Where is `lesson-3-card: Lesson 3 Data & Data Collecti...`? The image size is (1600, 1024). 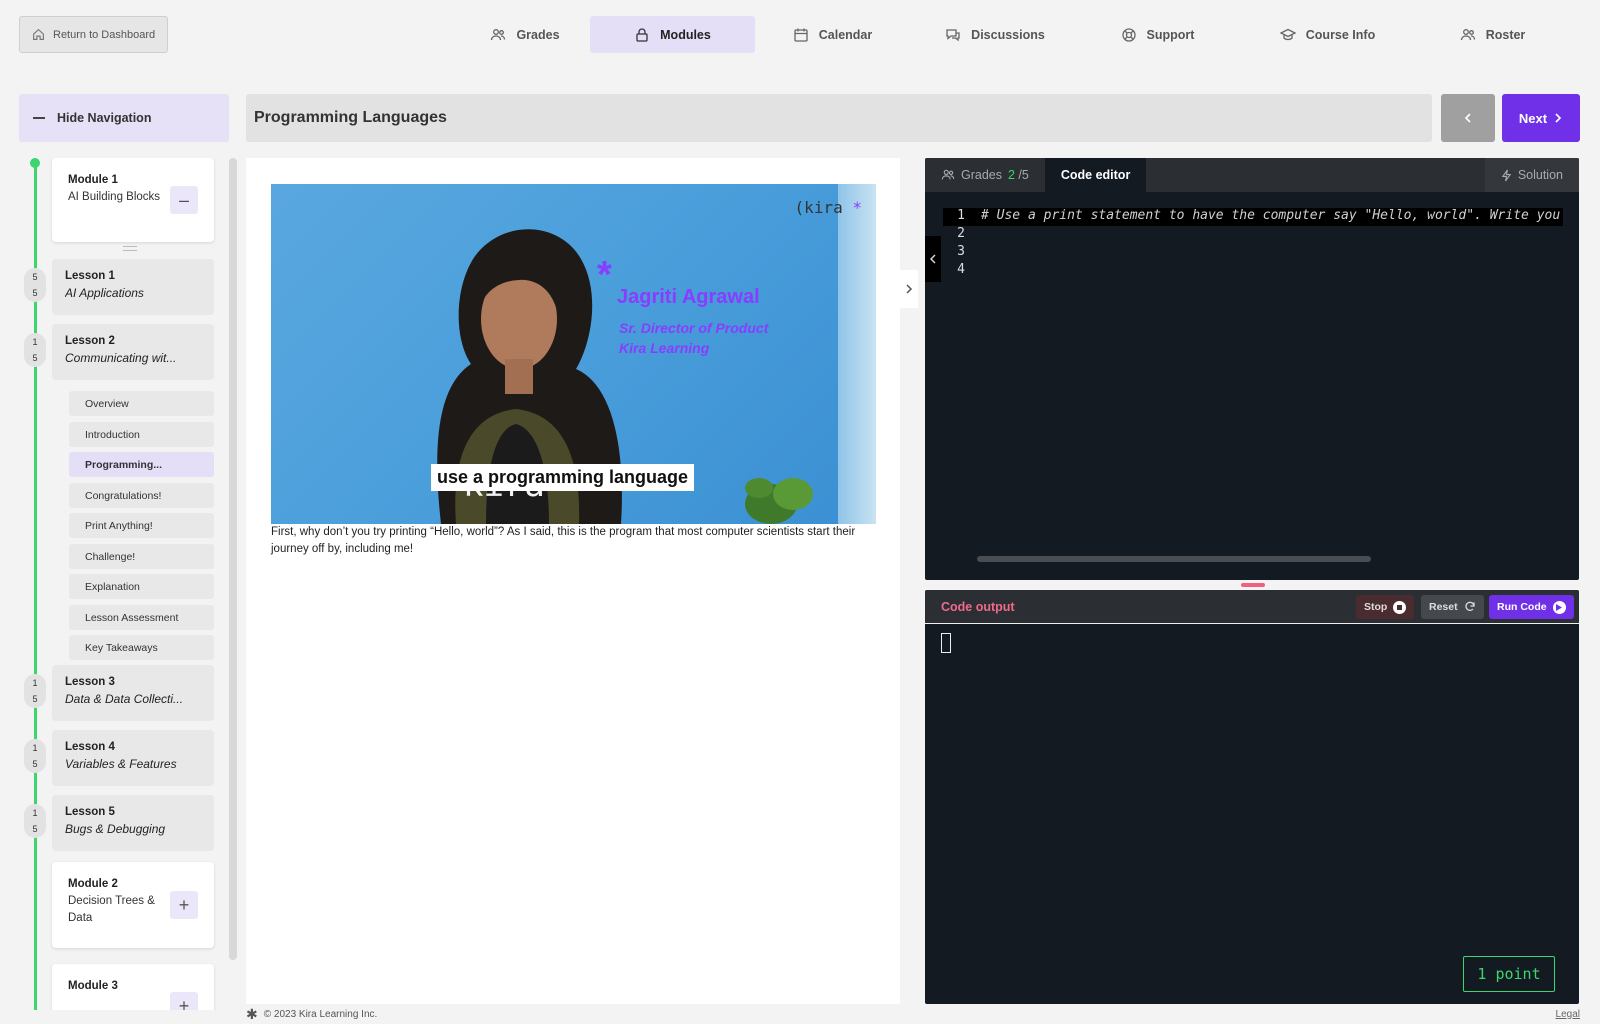
lesson-3-card: Lesson 3 Data & Data Collecti... is located at coordinates (133, 693).